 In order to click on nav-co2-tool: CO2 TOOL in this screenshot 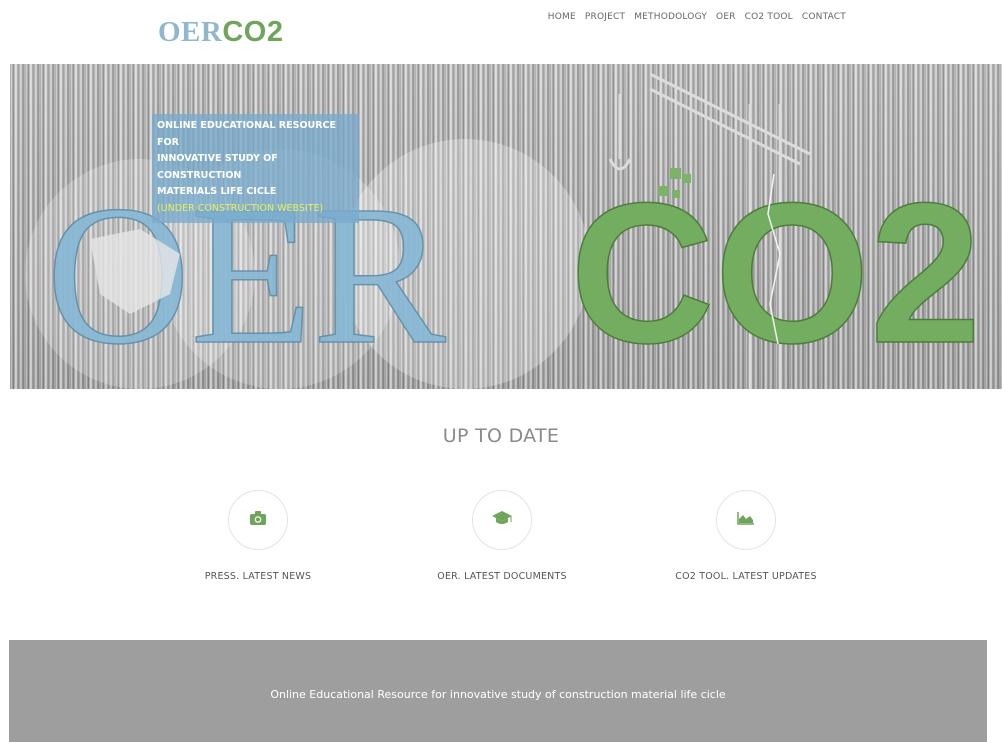, I will do `click(769, 17)`.